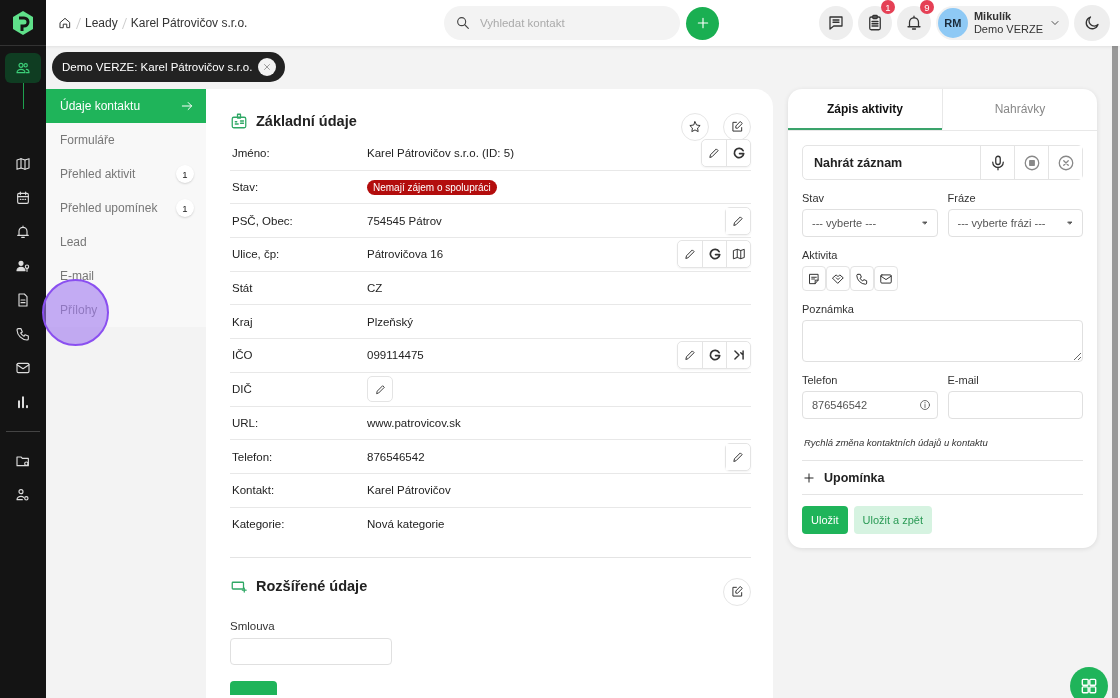 The height and width of the screenshot is (698, 1120). Describe the element at coordinates (1089, 686) in the screenshot. I see `grid-icon` at that location.